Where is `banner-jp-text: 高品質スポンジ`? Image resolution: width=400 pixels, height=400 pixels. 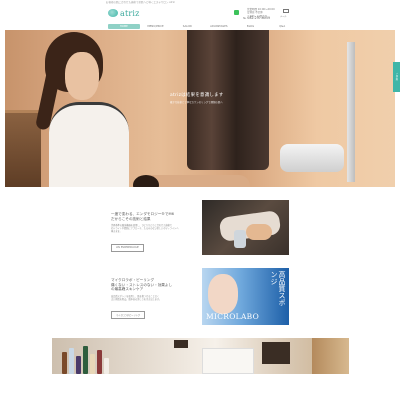
banner-jp-text: 高品質スポンジ is located at coordinates (278, 288).